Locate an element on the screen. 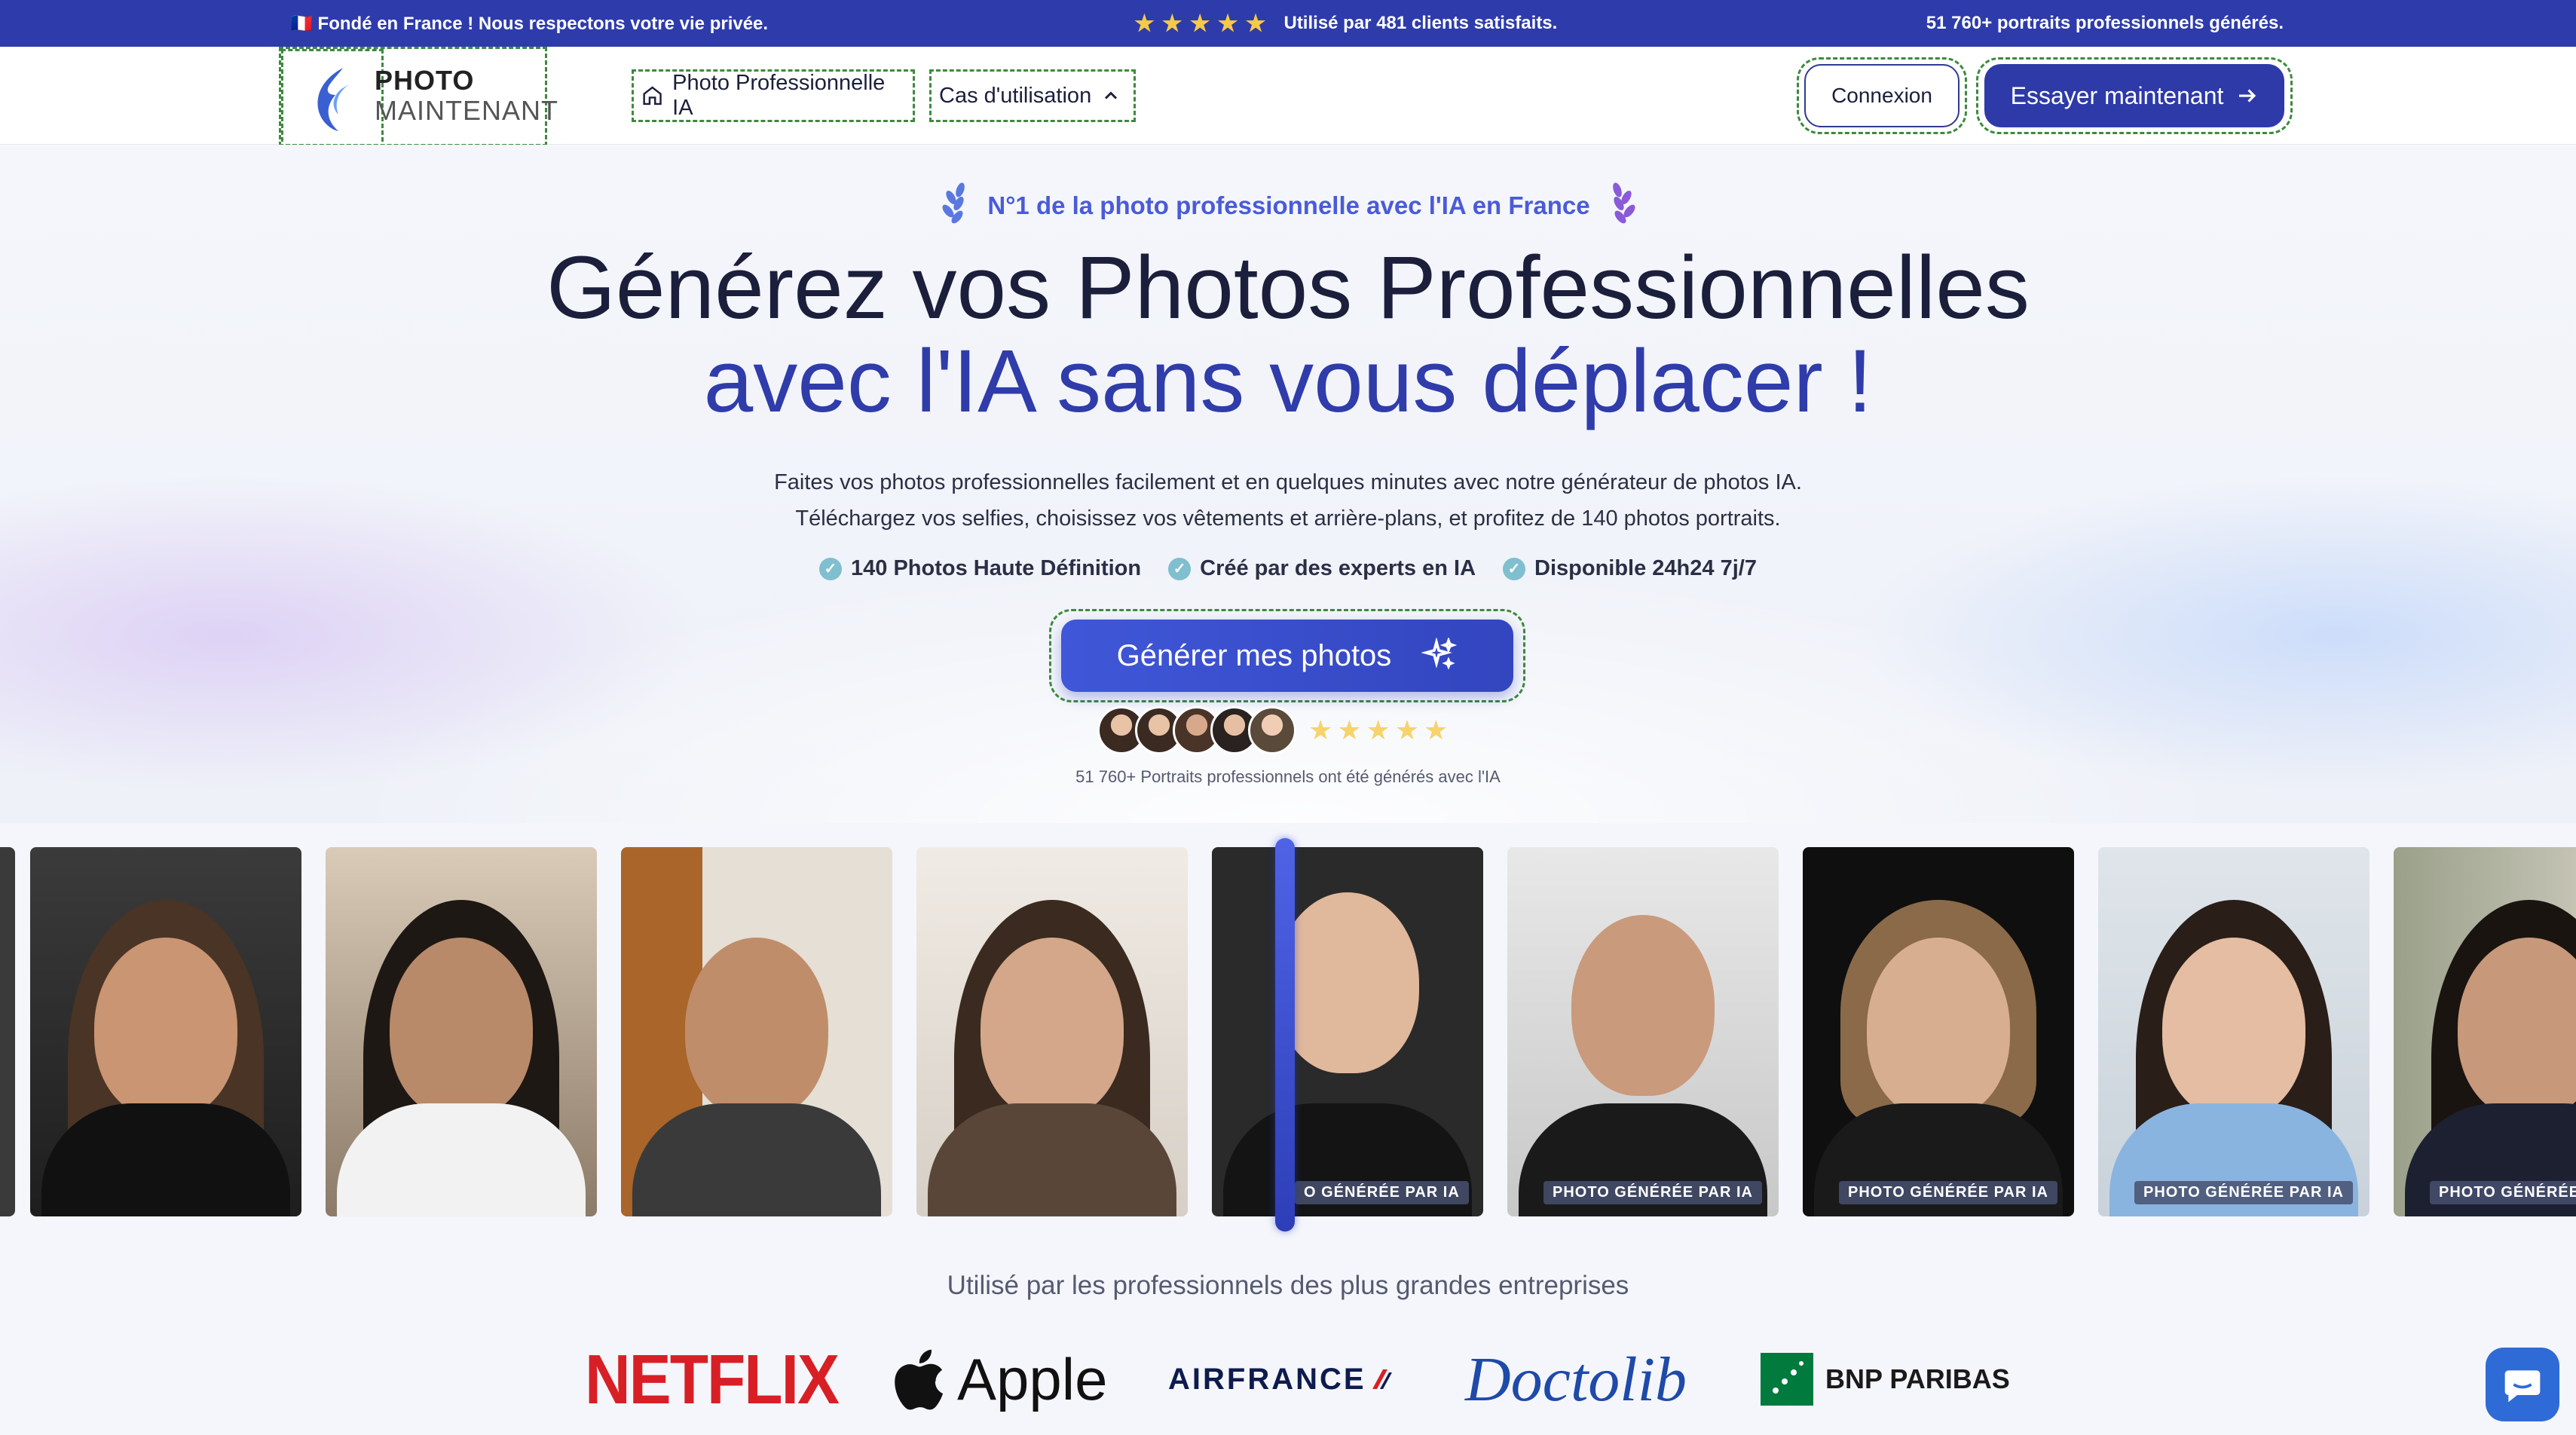 The width and height of the screenshot is (2576, 1435). bnp-paribas-logo: BNP PARIBAS is located at coordinates (1885, 1379).